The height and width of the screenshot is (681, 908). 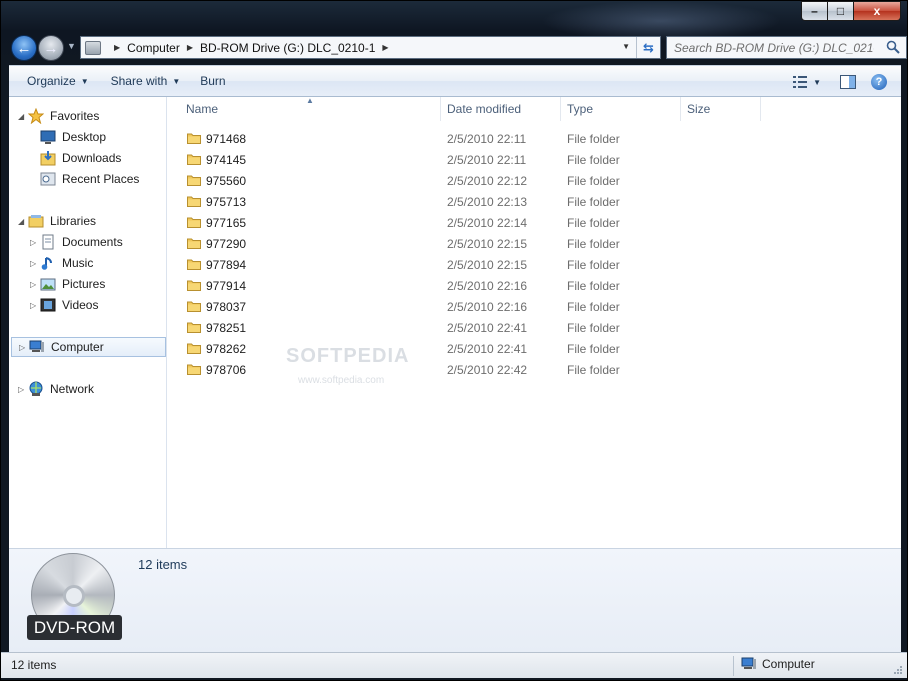 What do you see at coordinates (534, 222) in the screenshot?
I see `file-row: 977165 2/5/2010 22:14 File folder` at bounding box center [534, 222].